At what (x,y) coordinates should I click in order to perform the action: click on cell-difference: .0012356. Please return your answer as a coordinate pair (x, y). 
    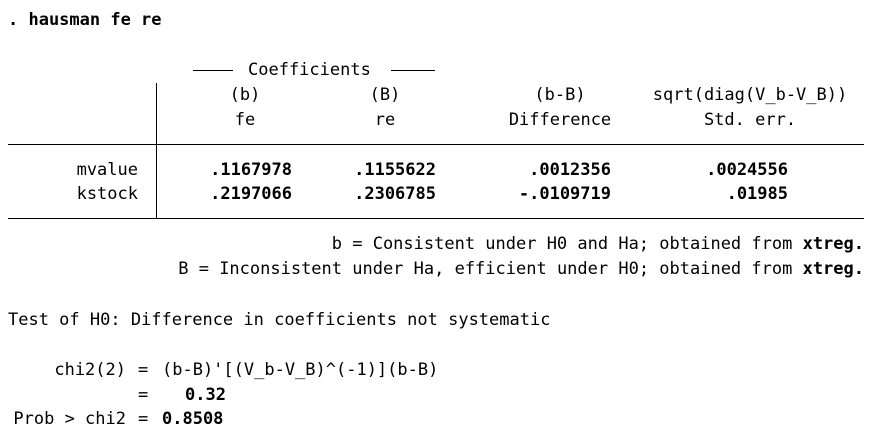
    Looking at the image, I should click on (570, 170).